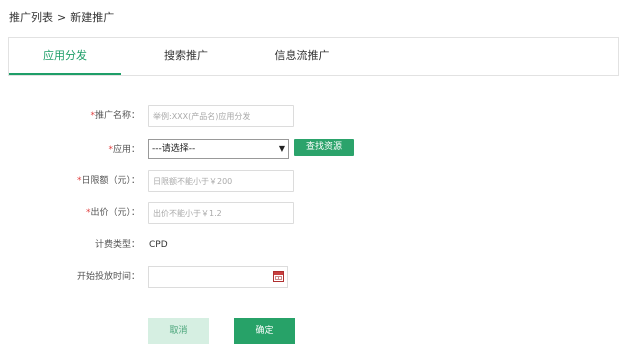 The height and width of the screenshot is (352, 633). Describe the element at coordinates (221, 181) in the screenshot. I see `daily-budget-input` at that location.